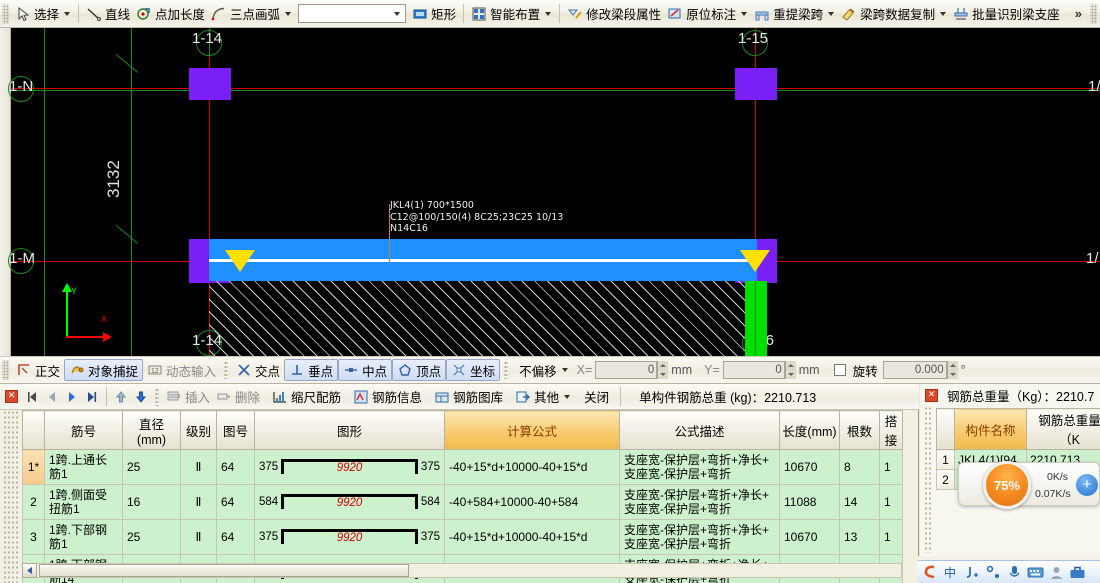  Describe the element at coordinates (972, 572) in the screenshot. I see `punctuation-icon` at that location.